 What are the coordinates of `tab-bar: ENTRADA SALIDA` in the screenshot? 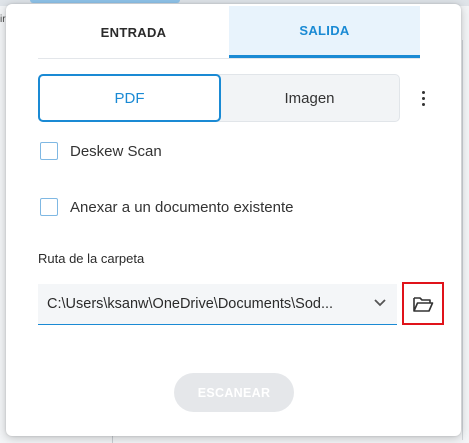 It's located at (229, 32).